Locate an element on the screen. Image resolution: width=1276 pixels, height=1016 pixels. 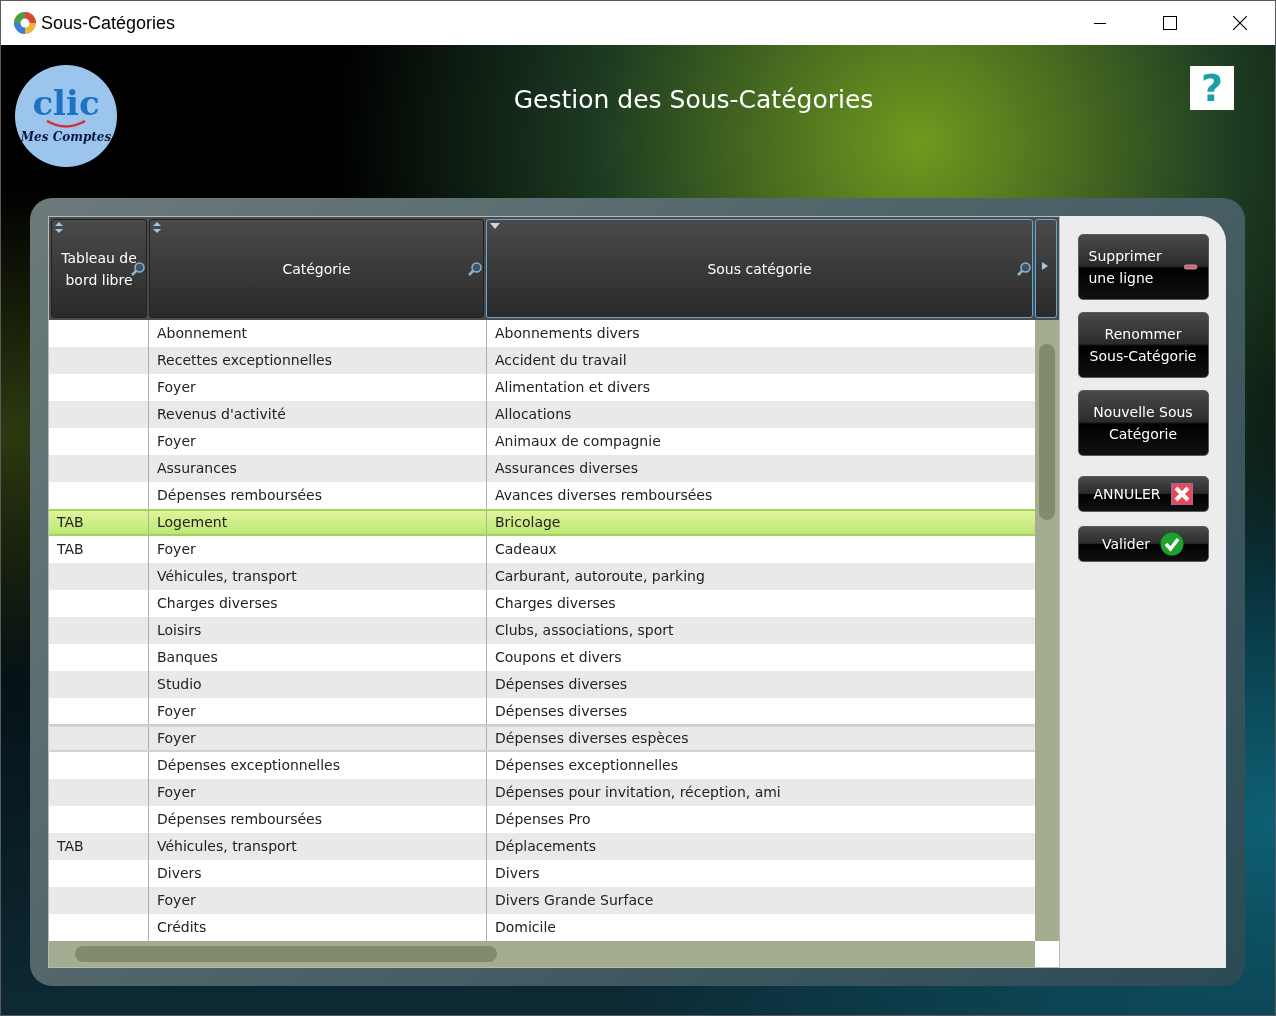
window-title: Sous-Catégories is located at coordinates (108, 23).